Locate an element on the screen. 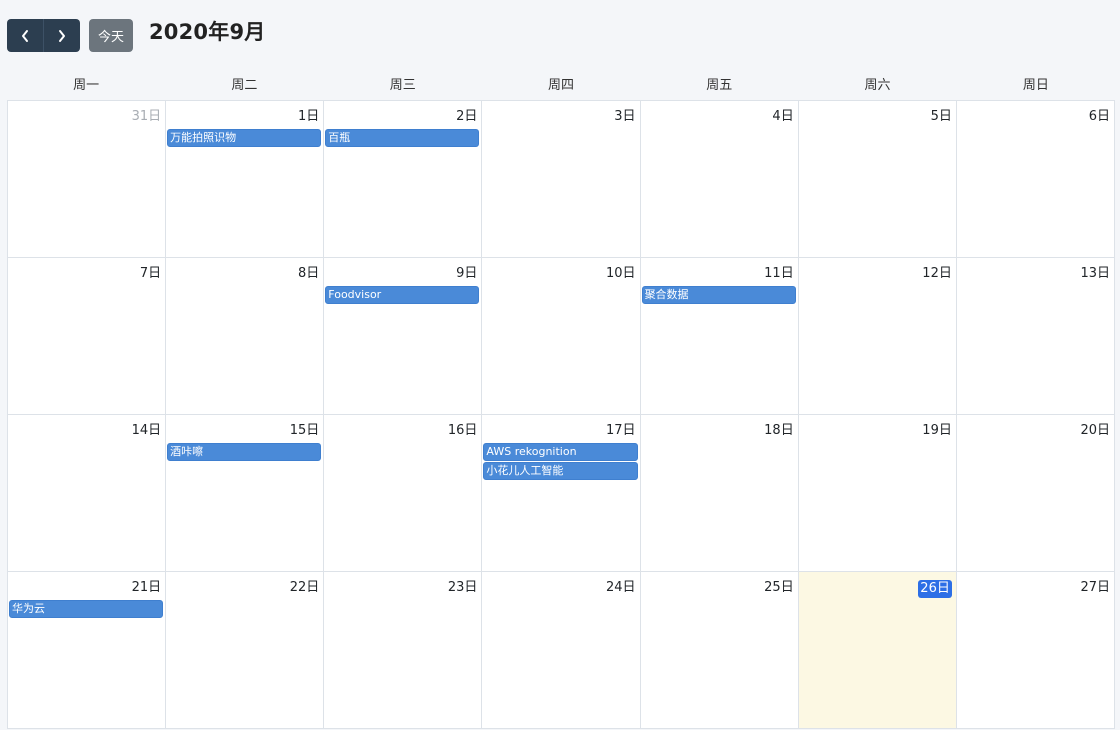 The height and width of the screenshot is (730, 1120). day-number: 12日 is located at coordinates (937, 274).